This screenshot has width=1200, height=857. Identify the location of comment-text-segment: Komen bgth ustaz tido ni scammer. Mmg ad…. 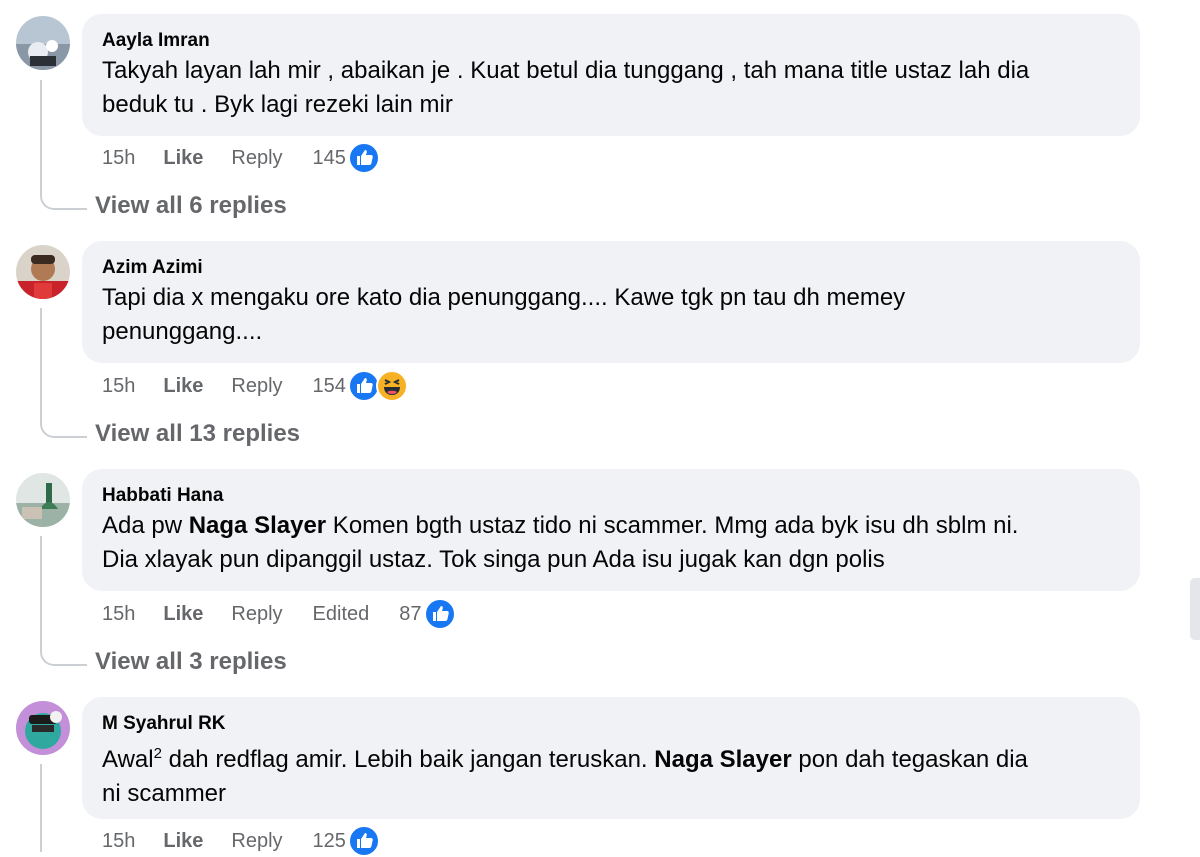
(672, 525).